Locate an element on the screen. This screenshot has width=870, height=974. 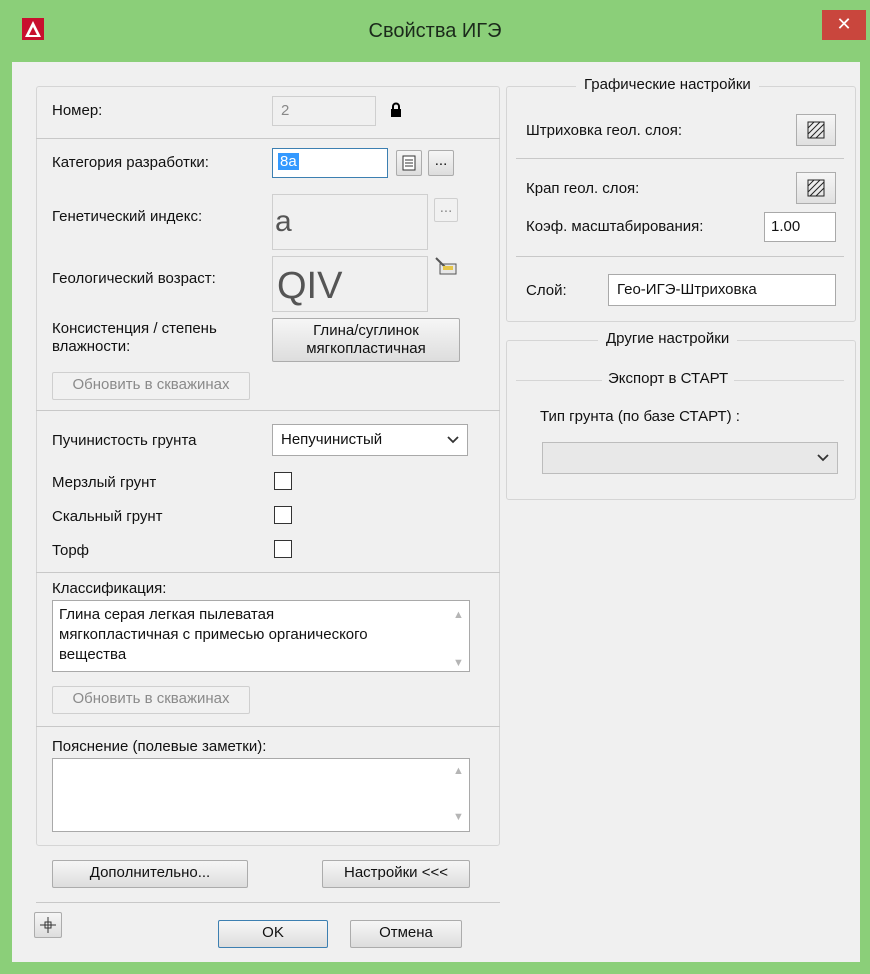
geological-age-value: QIV is located at coordinates (310, 286).